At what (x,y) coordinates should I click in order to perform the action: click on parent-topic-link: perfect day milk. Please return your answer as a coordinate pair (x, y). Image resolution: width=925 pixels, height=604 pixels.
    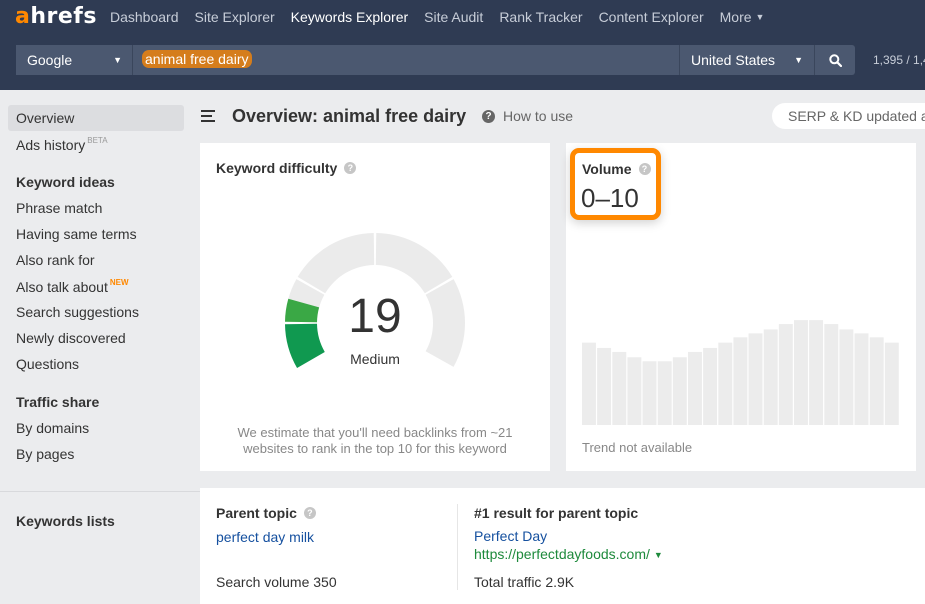
    Looking at the image, I should click on (265, 537).